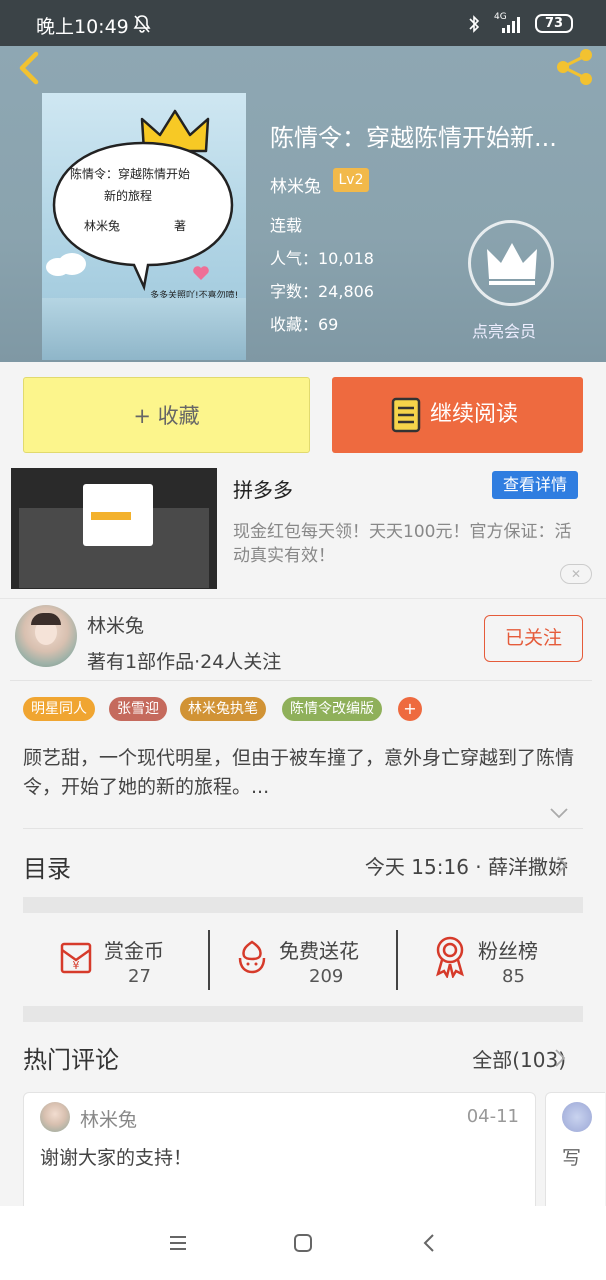 The image size is (606, 1280). Describe the element at coordinates (474, 24) in the screenshot. I see `bluetooth-icon` at that location.